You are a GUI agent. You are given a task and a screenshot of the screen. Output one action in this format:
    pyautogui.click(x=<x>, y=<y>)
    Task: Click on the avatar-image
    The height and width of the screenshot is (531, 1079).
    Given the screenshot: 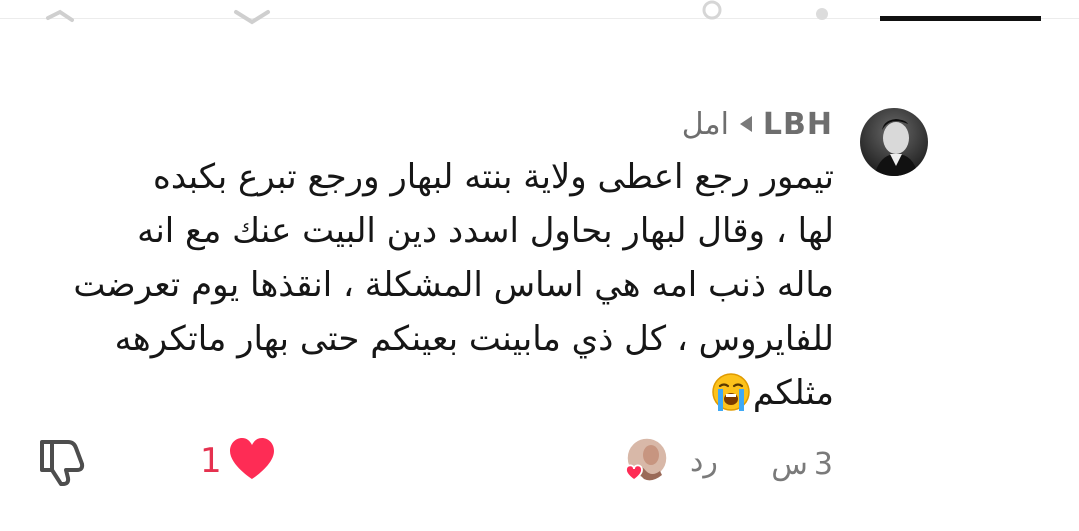 What is the action you would take?
    pyautogui.click(x=894, y=142)
    